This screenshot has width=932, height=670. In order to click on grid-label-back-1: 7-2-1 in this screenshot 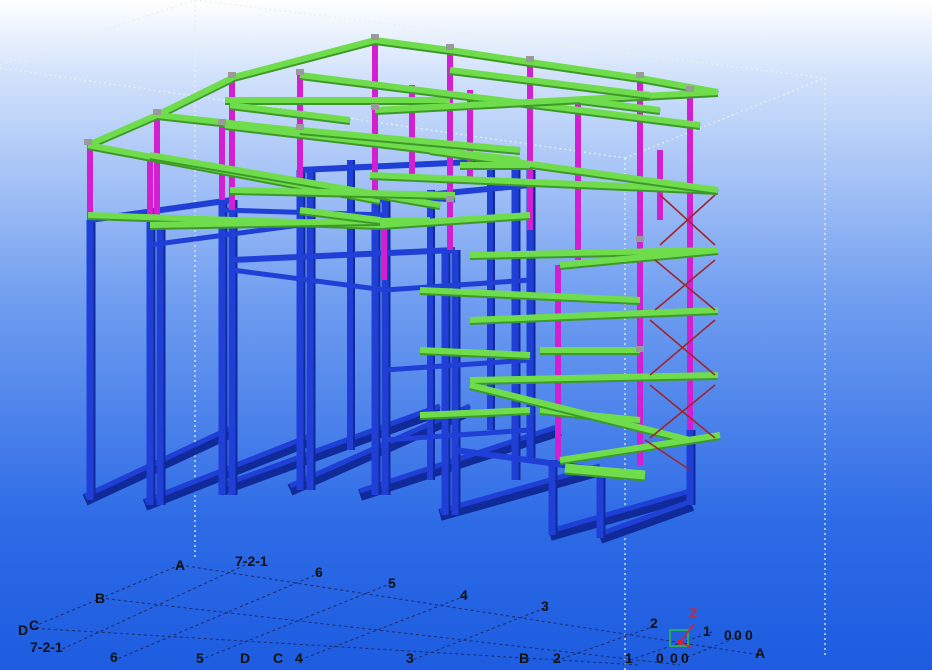, I will do `click(251, 561)`.